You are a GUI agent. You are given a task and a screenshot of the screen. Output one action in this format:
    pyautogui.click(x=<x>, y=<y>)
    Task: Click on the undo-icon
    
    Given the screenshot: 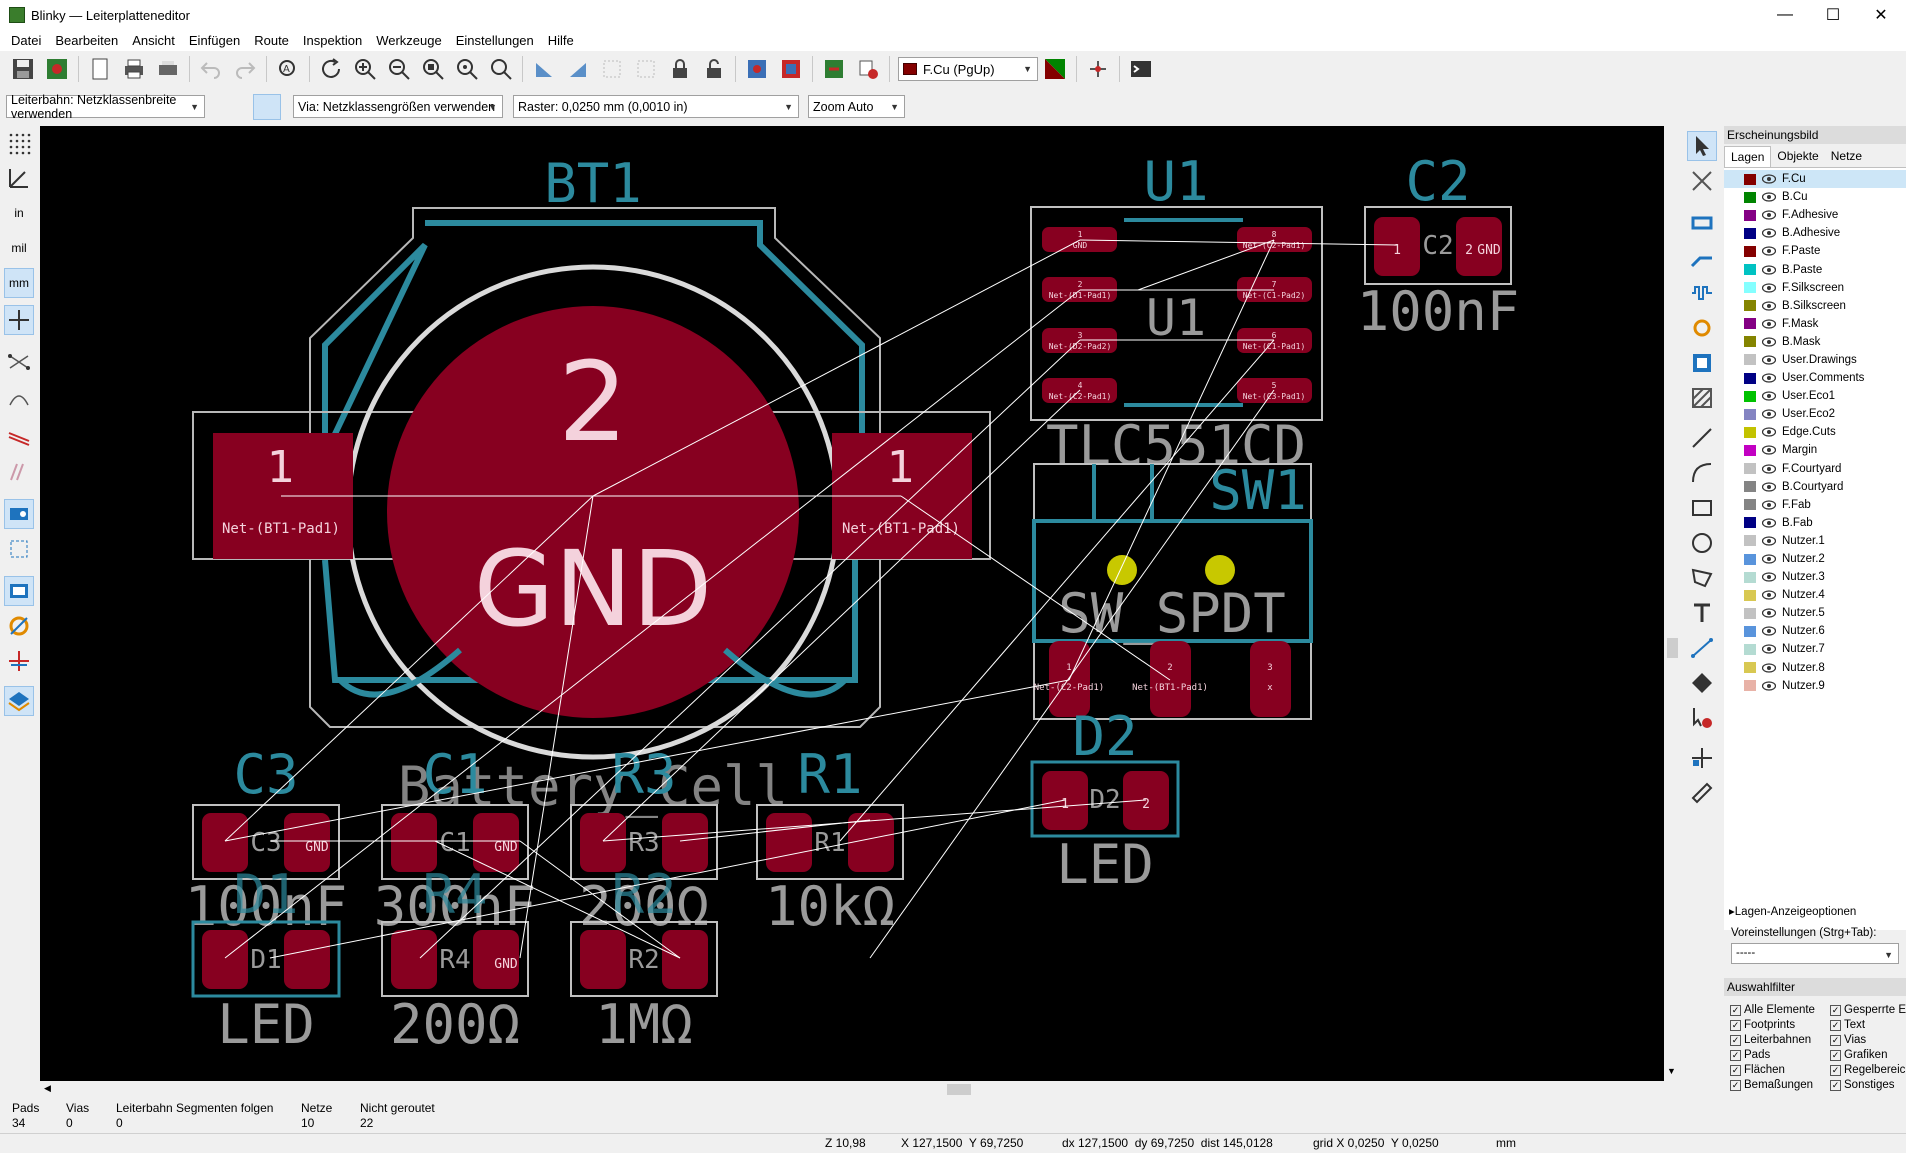 What is the action you would take?
    pyautogui.click(x=211, y=69)
    